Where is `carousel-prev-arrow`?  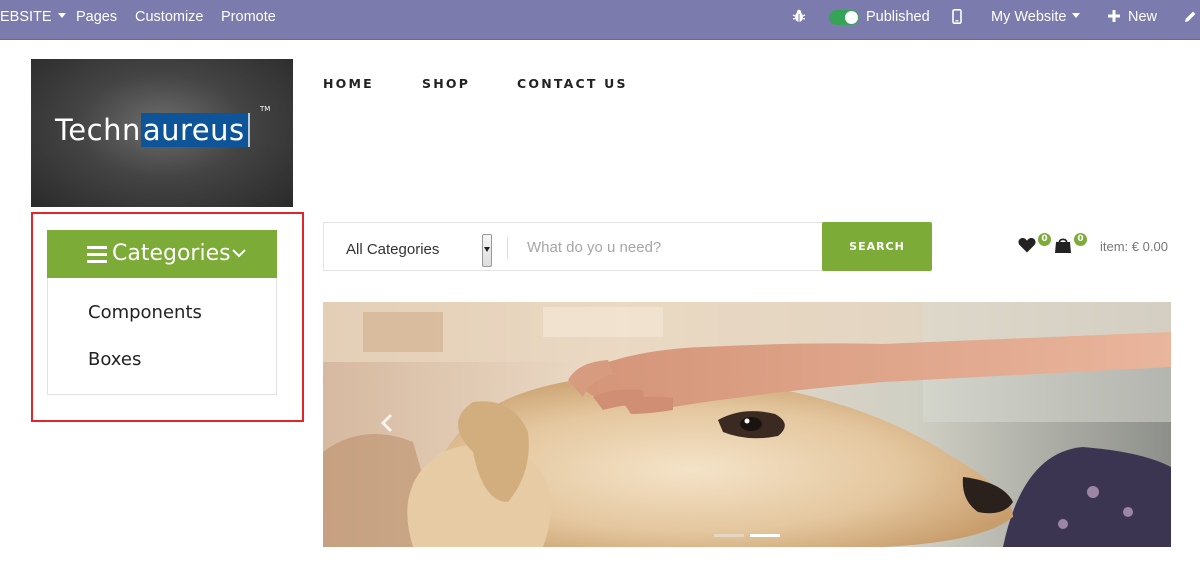
carousel-prev-arrow is located at coordinates (387, 423).